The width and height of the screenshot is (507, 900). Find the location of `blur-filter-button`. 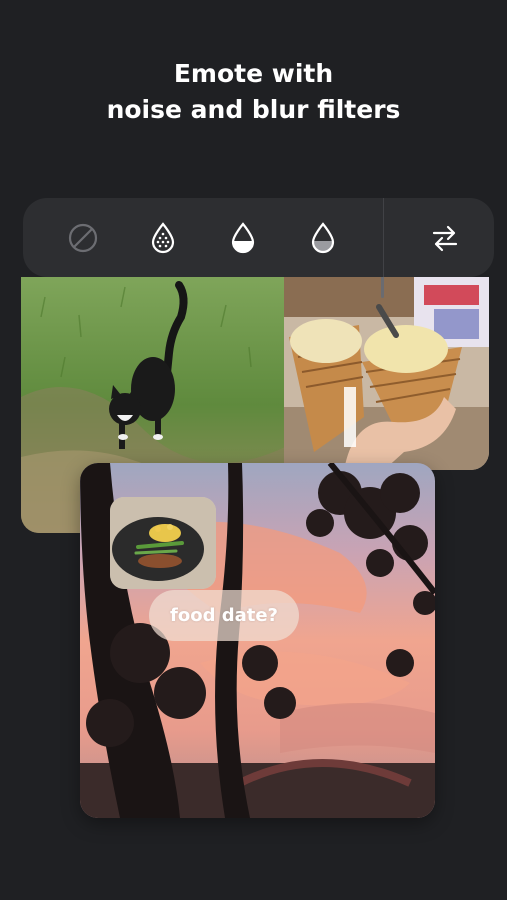

blur-filter-button is located at coordinates (243, 237).